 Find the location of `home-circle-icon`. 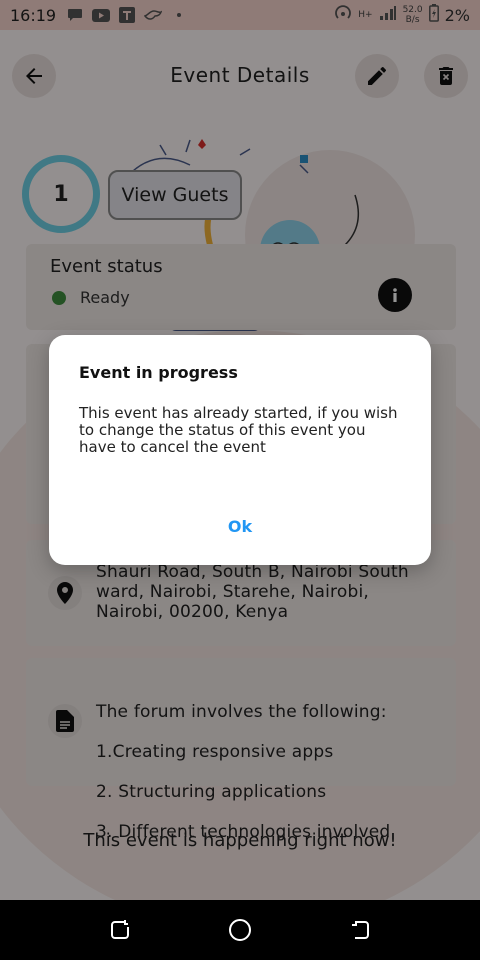

home-circle-icon is located at coordinates (240, 930).